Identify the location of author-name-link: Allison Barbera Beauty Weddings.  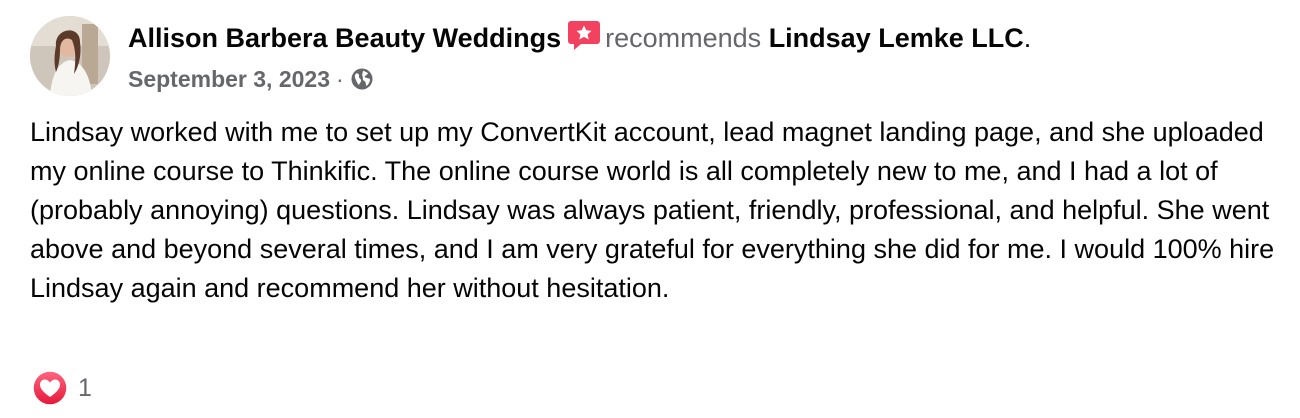
(344, 38).